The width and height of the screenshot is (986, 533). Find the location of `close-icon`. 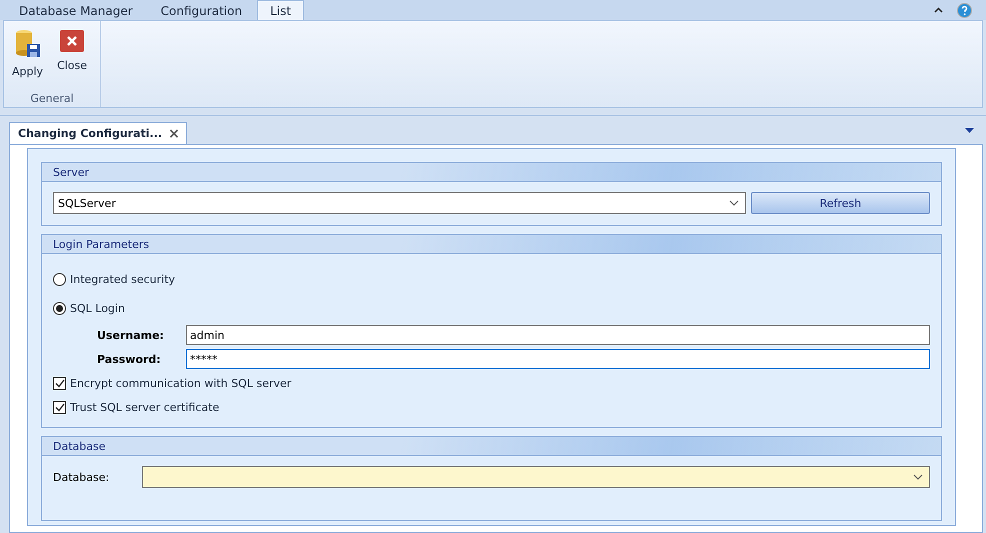

close-icon is located at coordinates (72, 41).